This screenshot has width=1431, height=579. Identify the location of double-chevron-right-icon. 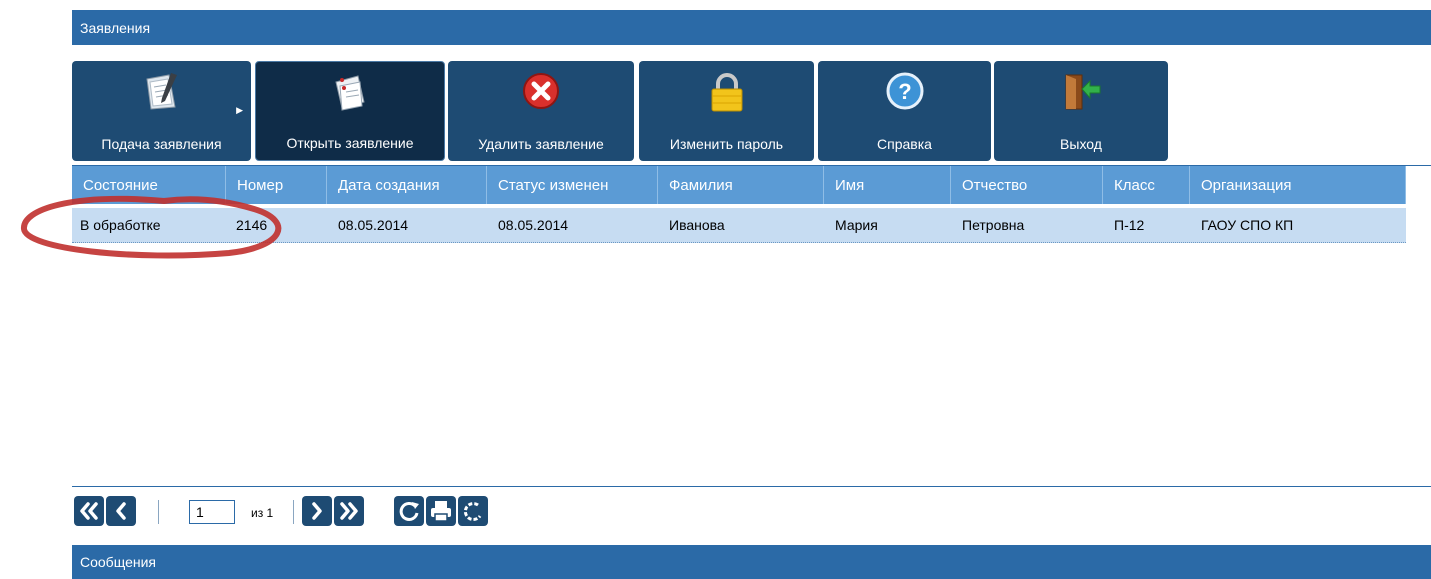
(349, 511).